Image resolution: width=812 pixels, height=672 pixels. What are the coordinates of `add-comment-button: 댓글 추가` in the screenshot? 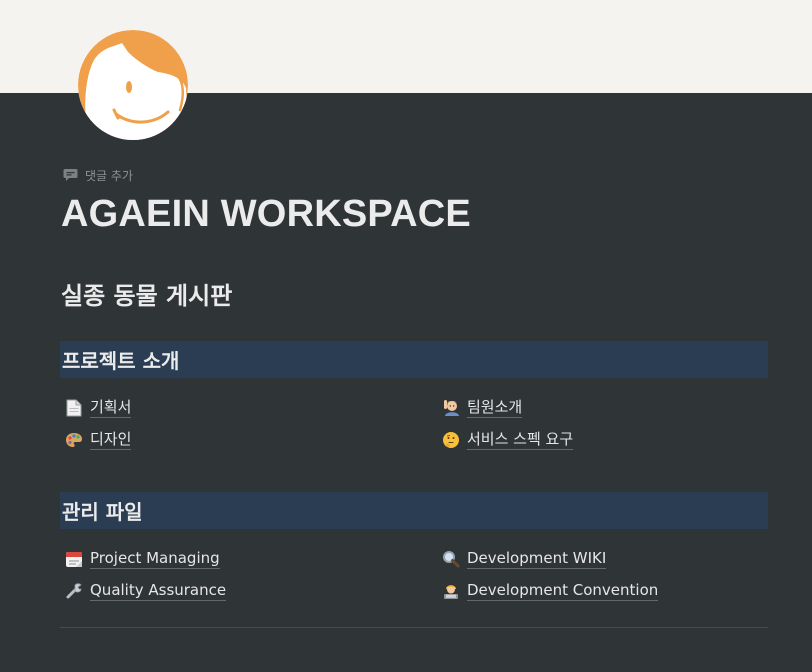 It's located at (98, 175).